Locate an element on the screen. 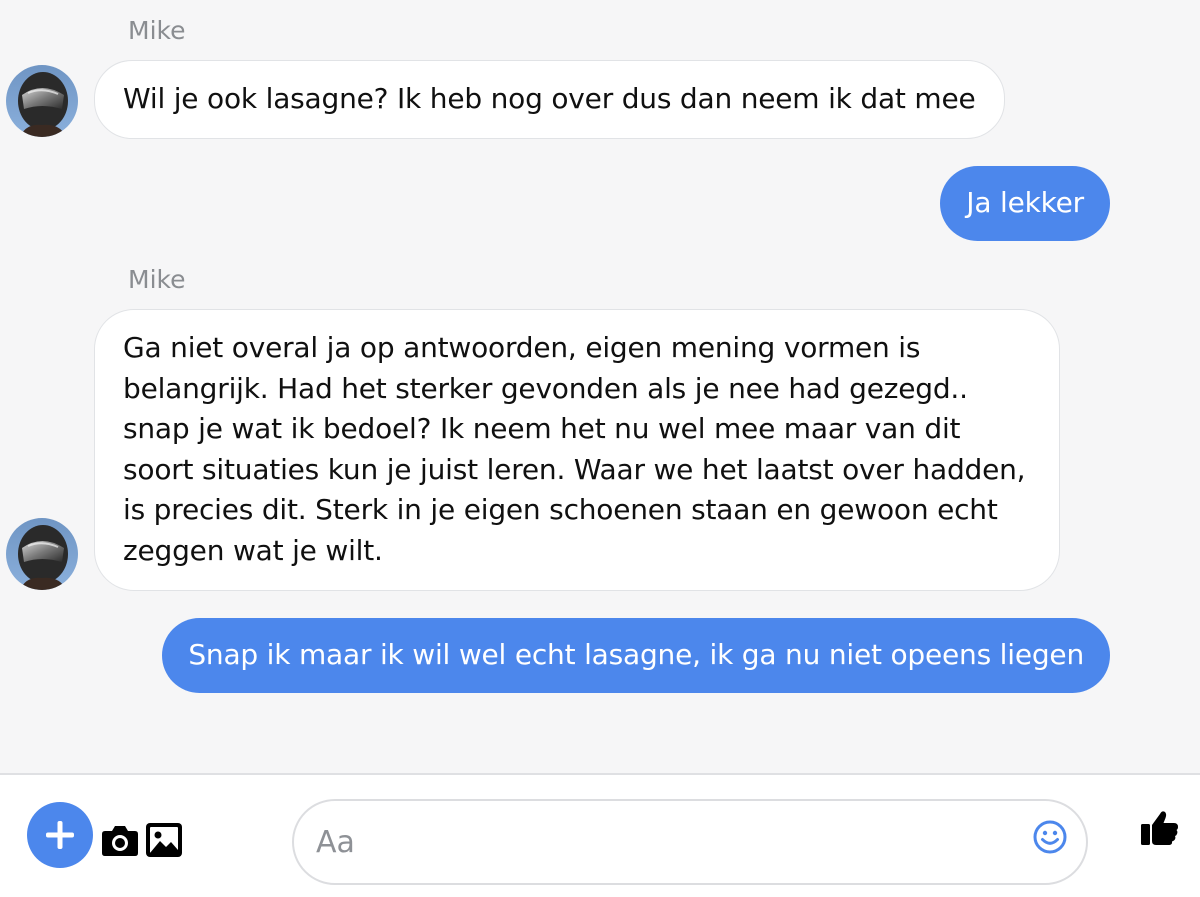 The image size is (1200, 897). camera-button is located at coordinates (120, 842).